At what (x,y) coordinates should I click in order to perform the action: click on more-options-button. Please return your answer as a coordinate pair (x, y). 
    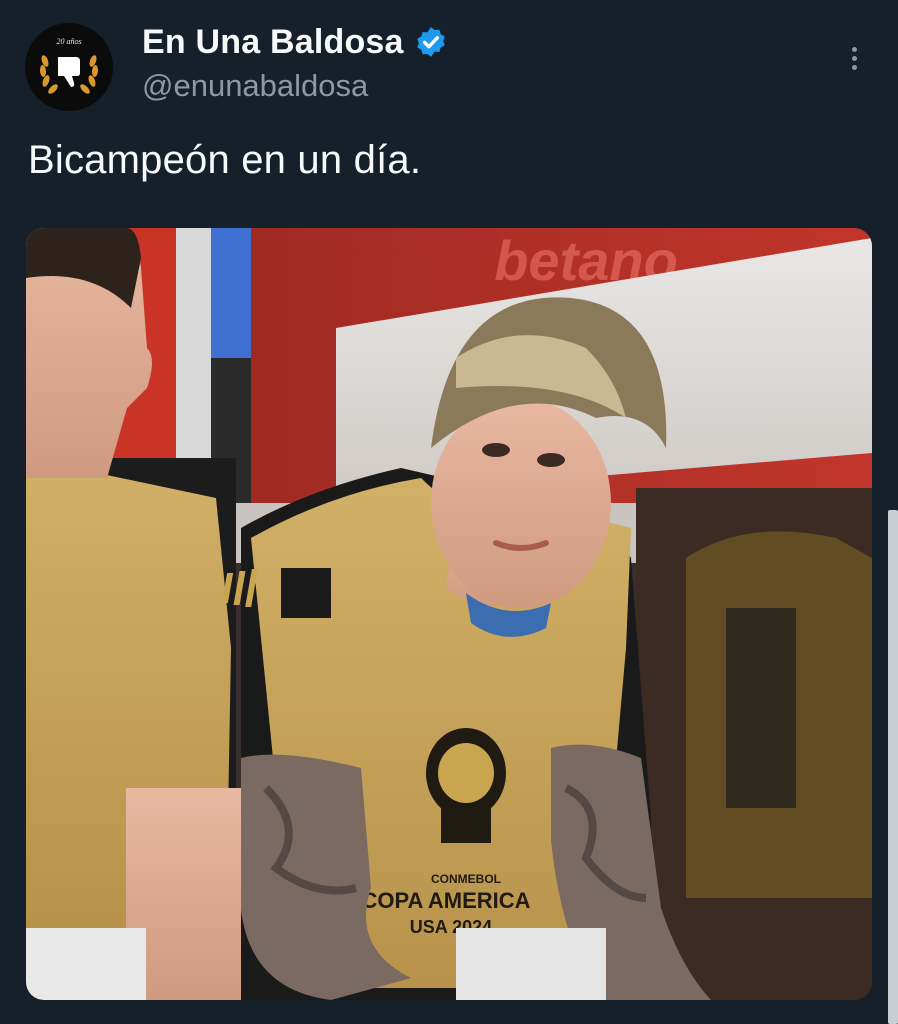
    Looking at the image, I should click on (854, 58).